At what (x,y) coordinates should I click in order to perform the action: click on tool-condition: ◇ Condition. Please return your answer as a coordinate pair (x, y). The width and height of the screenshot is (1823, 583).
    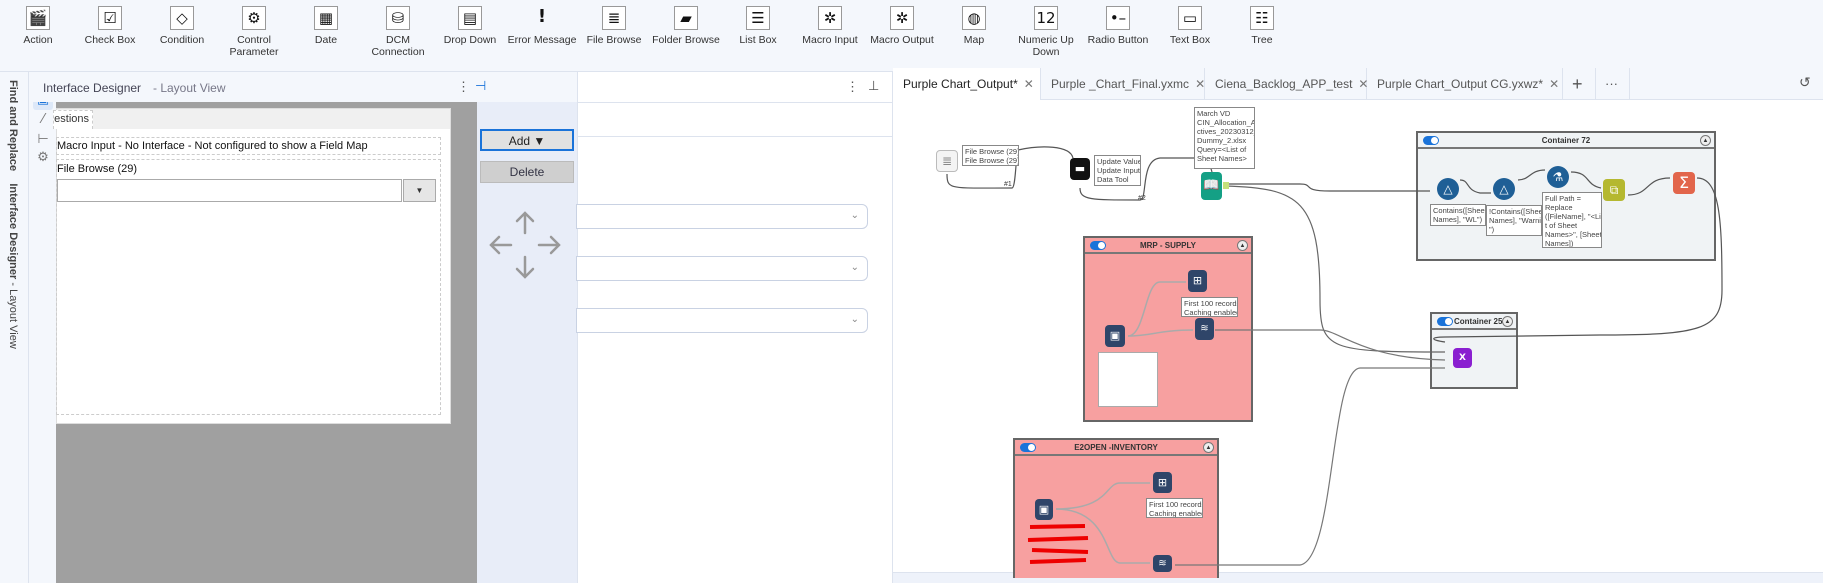
    Looking at the image, I should click on (182, 26).